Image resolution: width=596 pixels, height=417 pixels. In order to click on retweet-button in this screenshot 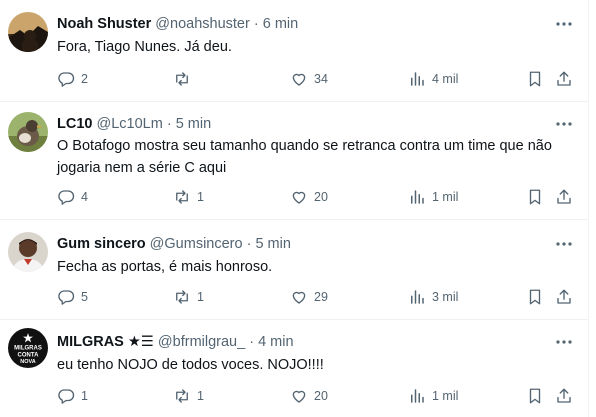, I will do `click(185, 79)`.